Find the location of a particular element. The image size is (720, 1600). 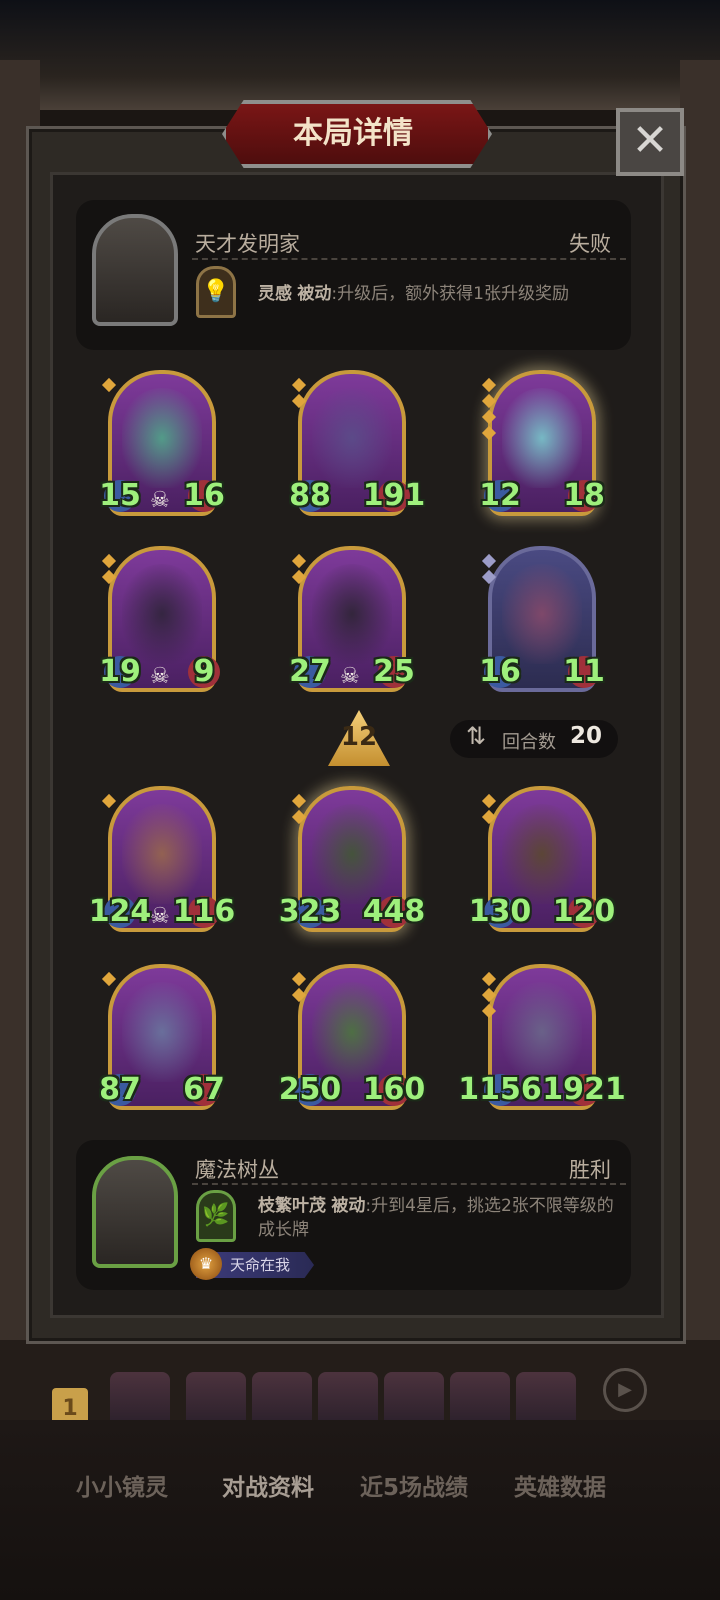

attack-value: 16 is located at coordinates (500, 671).